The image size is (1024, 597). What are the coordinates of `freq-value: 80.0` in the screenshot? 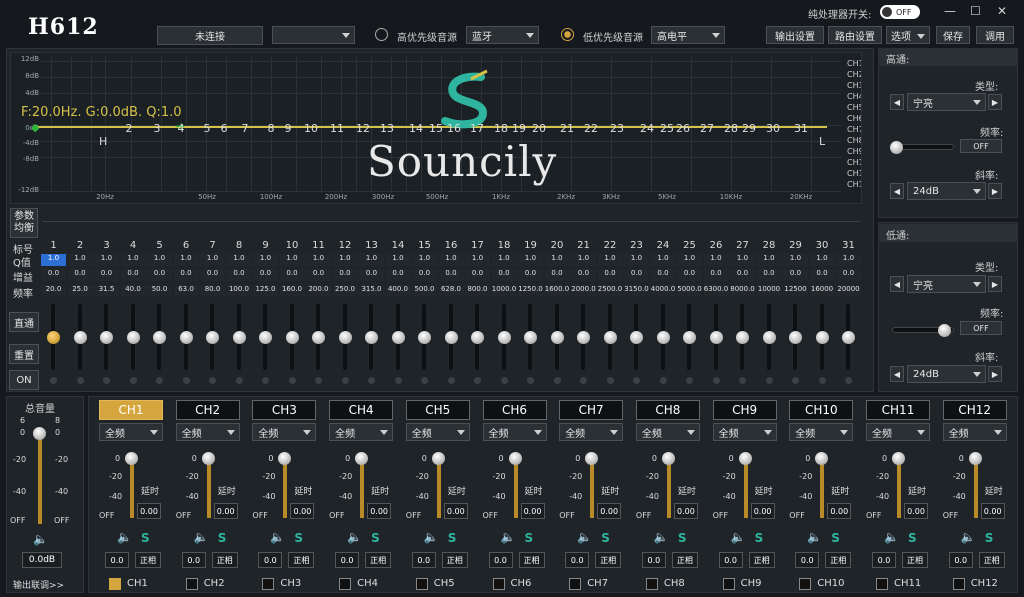 It's located at (212, 291).